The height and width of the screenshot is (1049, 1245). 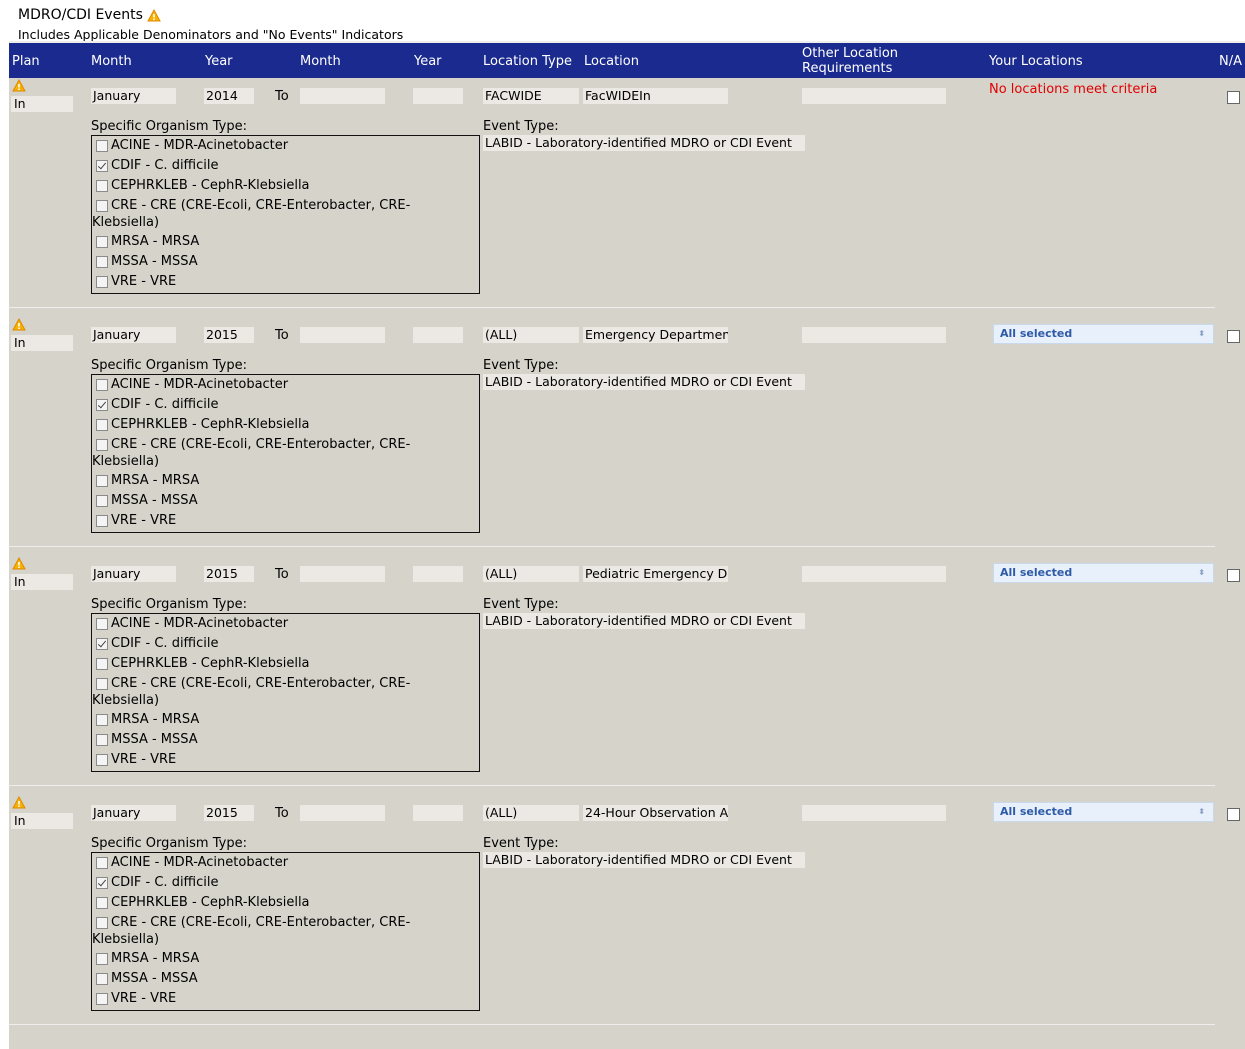 What do you see at coordinates (144, 998) in the screenshot?
I see `organism-label: VRE - VRE` at bounding box center [144, 998].